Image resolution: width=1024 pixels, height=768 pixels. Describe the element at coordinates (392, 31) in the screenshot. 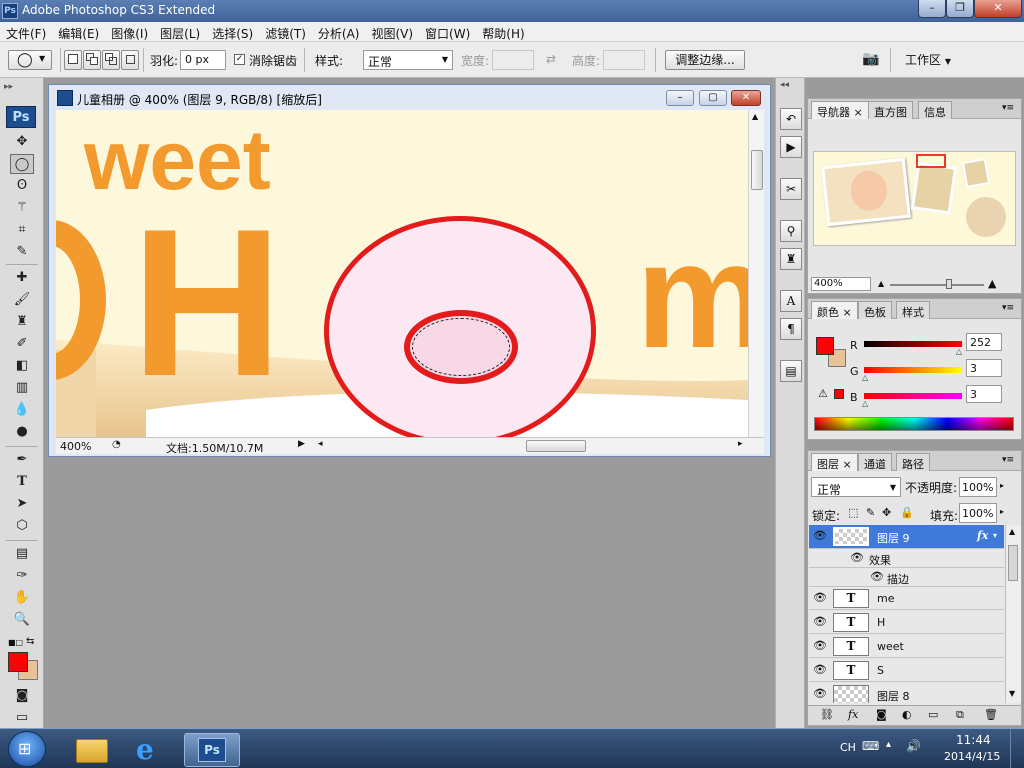

I see `menu-view: 视图(V)` at that location.